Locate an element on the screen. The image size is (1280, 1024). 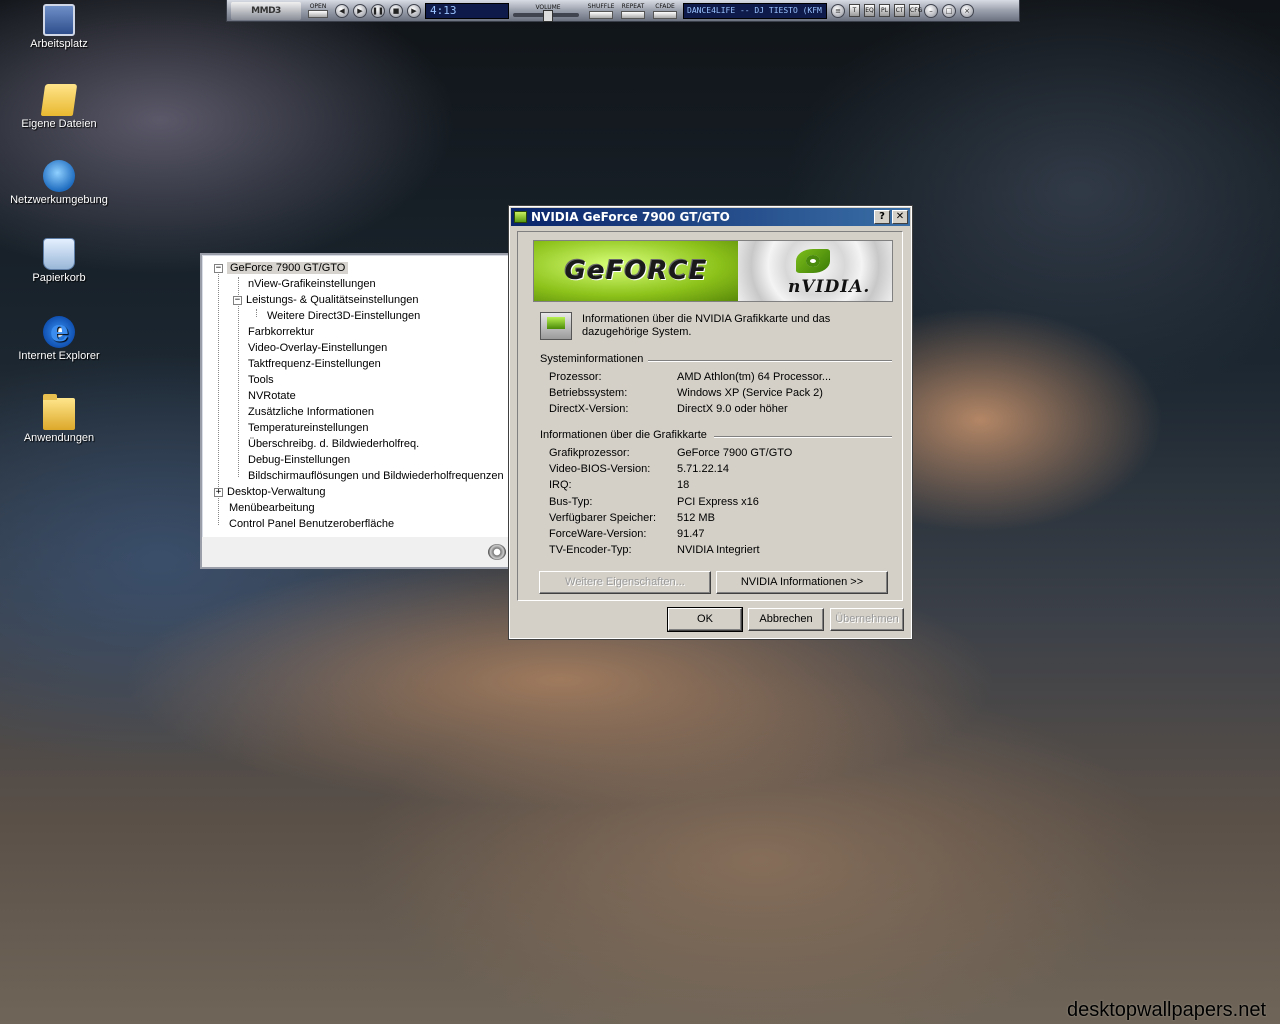
close-button: ✕ is located at coordinates (900, 217).